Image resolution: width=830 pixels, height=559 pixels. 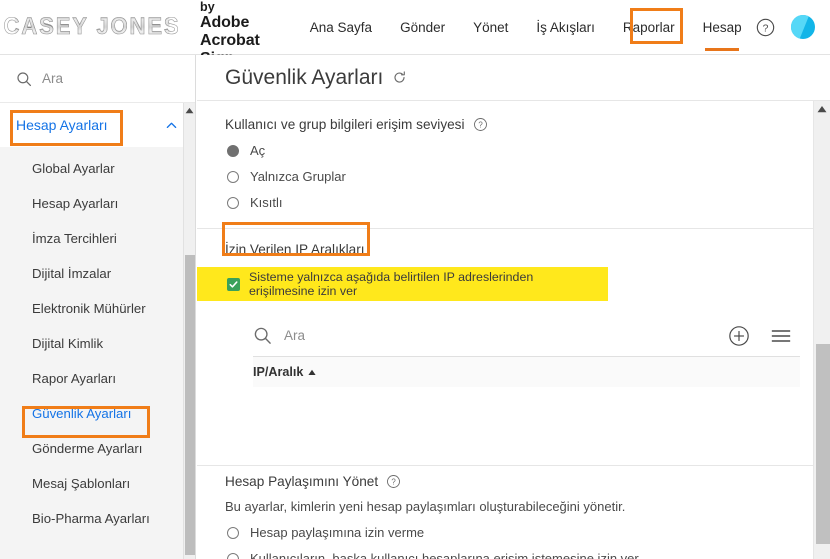 What do you see at coordinates (97, 238) in the screenshot?
I see `sidebar-item-imza-tercihleri: İmza Tercihleri` at bounding box center [97, 238].